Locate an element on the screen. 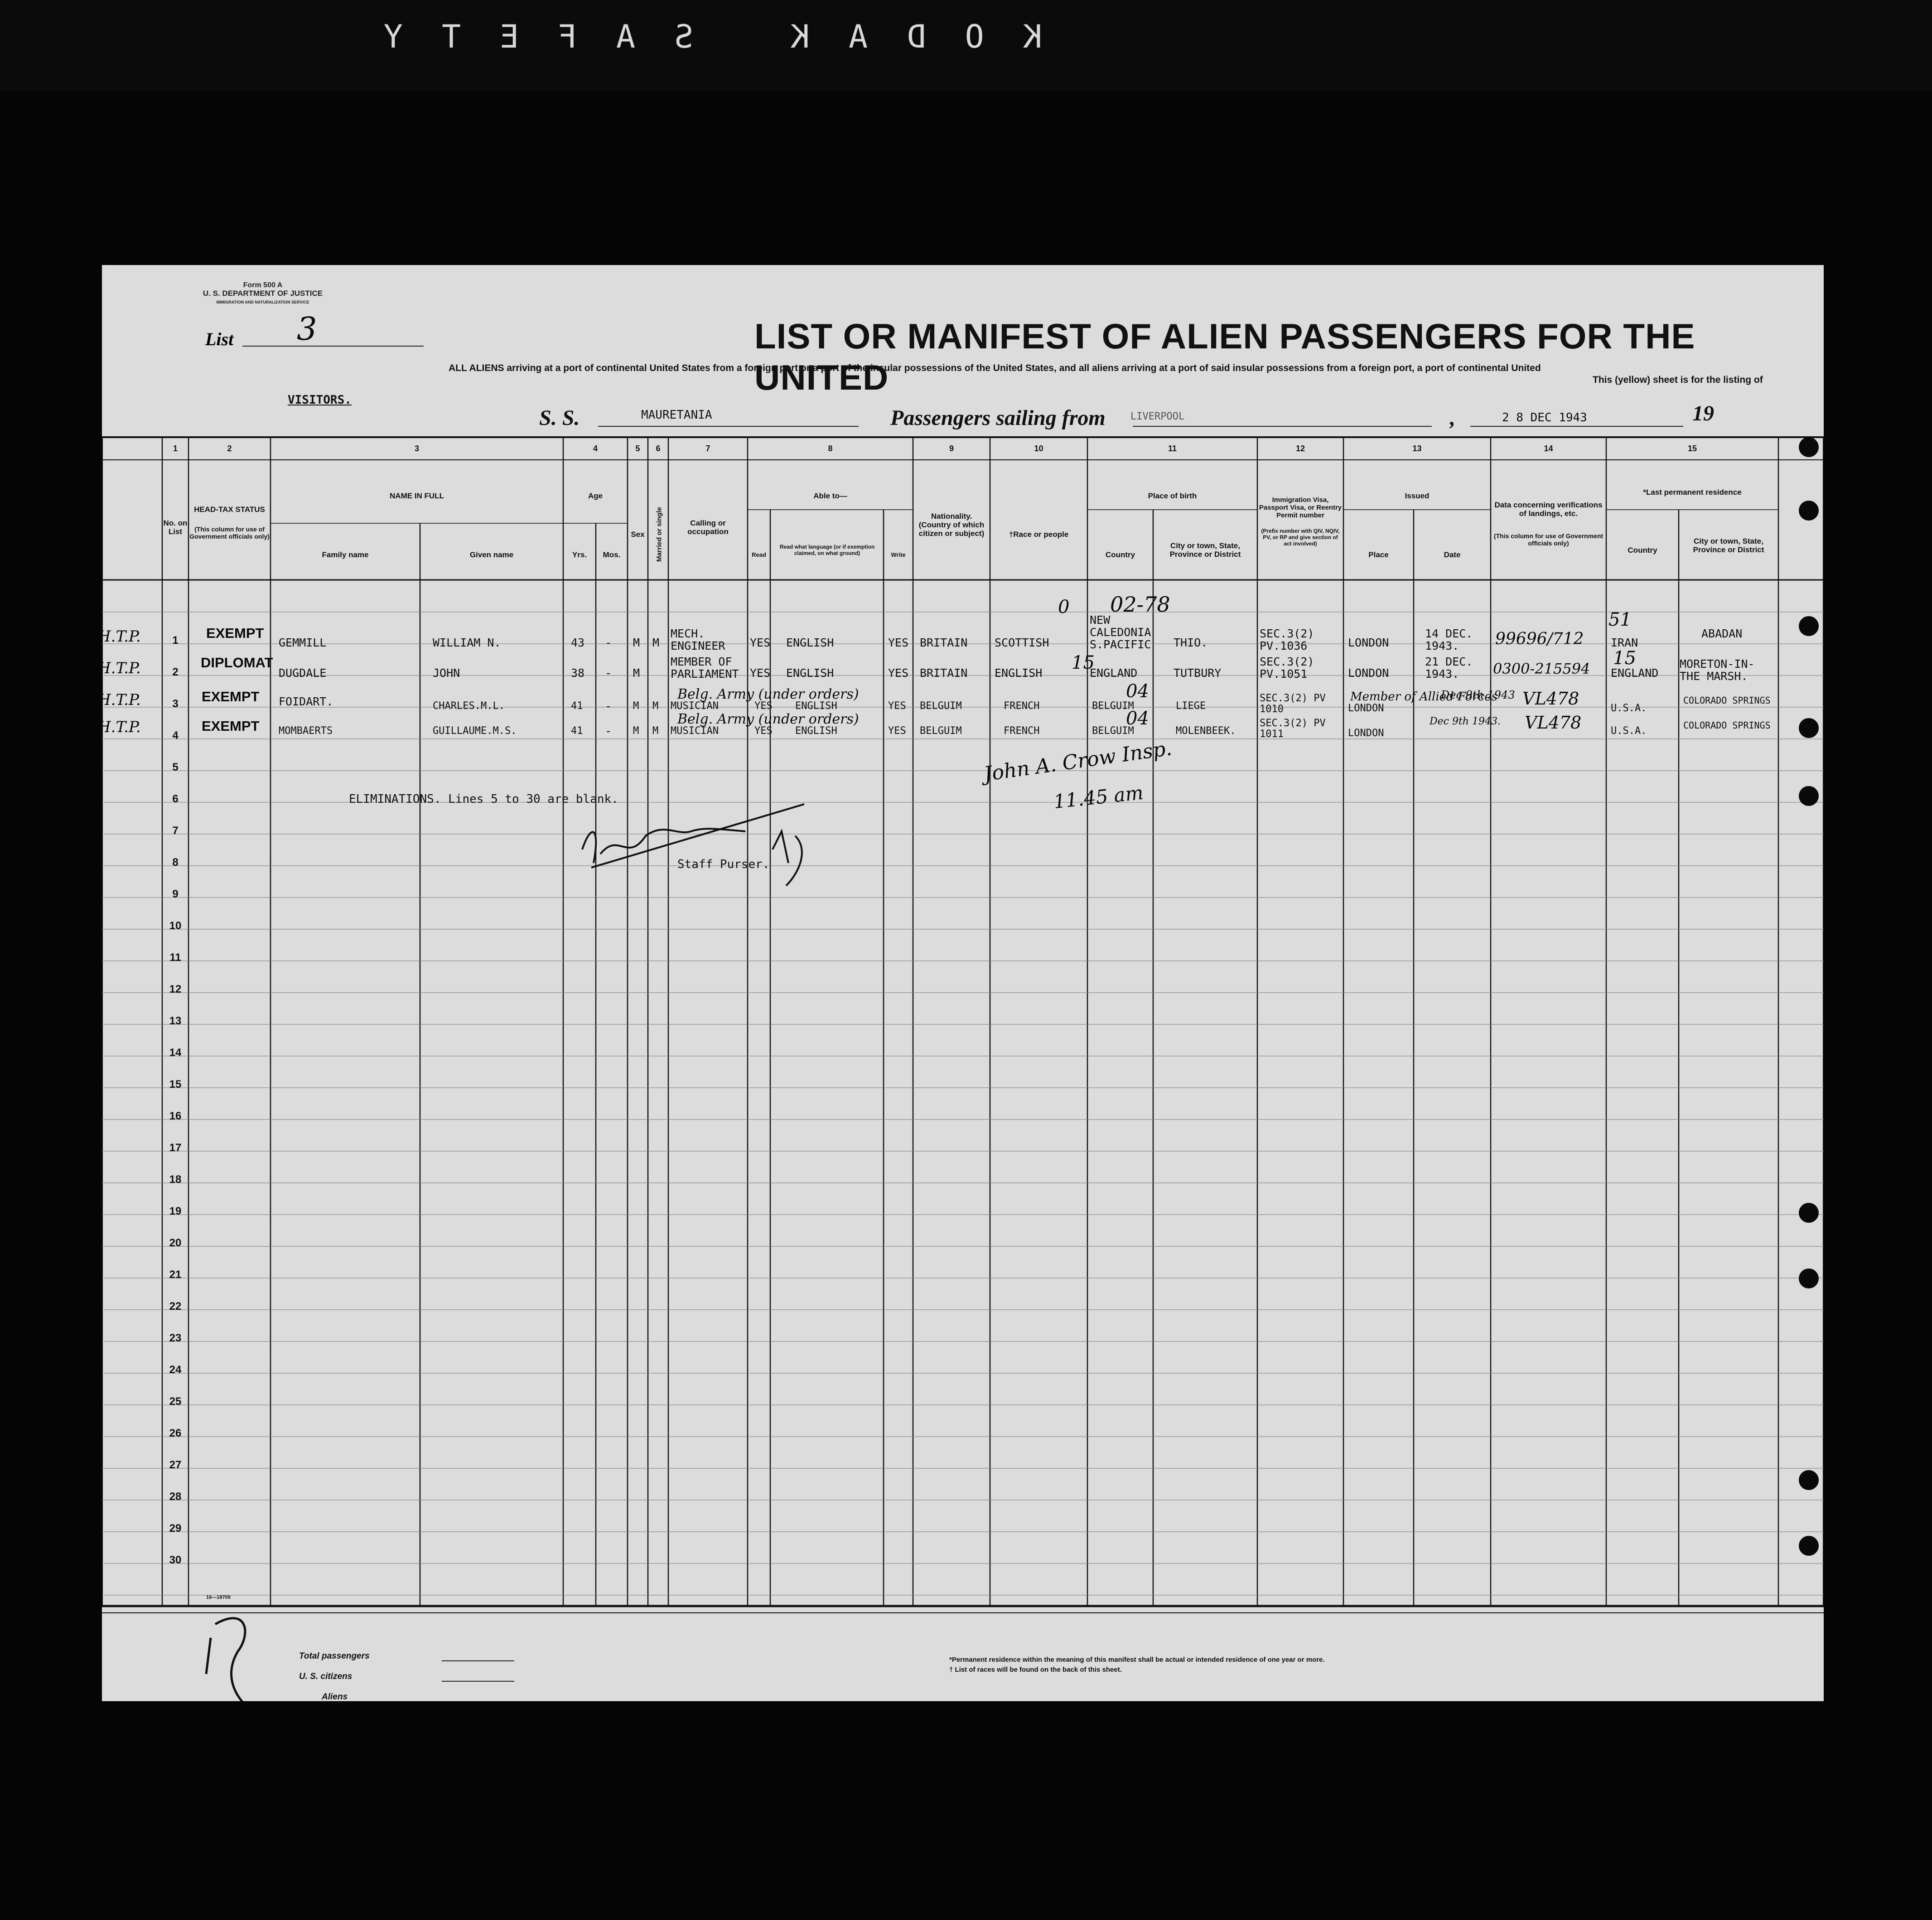 Image resolution: width=1932 pixels, height=1920 pixels. nationality: BRITAIN is located at coordinates (944, 673).